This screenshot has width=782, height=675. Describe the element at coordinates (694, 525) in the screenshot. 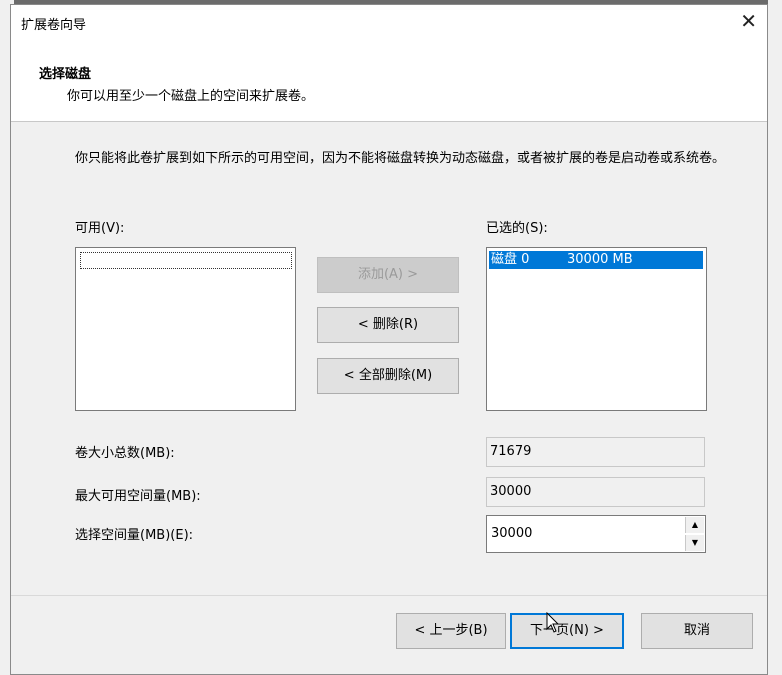

I see `spin-up-icon: ▲` at that location.